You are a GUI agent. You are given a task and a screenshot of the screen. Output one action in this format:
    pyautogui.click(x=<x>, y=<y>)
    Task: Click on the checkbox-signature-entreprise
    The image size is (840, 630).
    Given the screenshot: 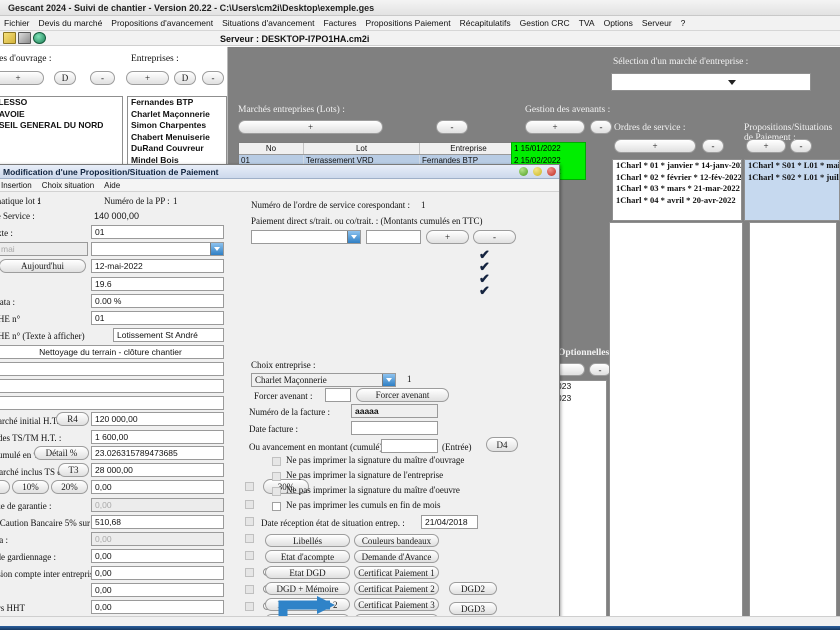 What is the action you would take?
    pyautogui.click(x=276, y=476)
    